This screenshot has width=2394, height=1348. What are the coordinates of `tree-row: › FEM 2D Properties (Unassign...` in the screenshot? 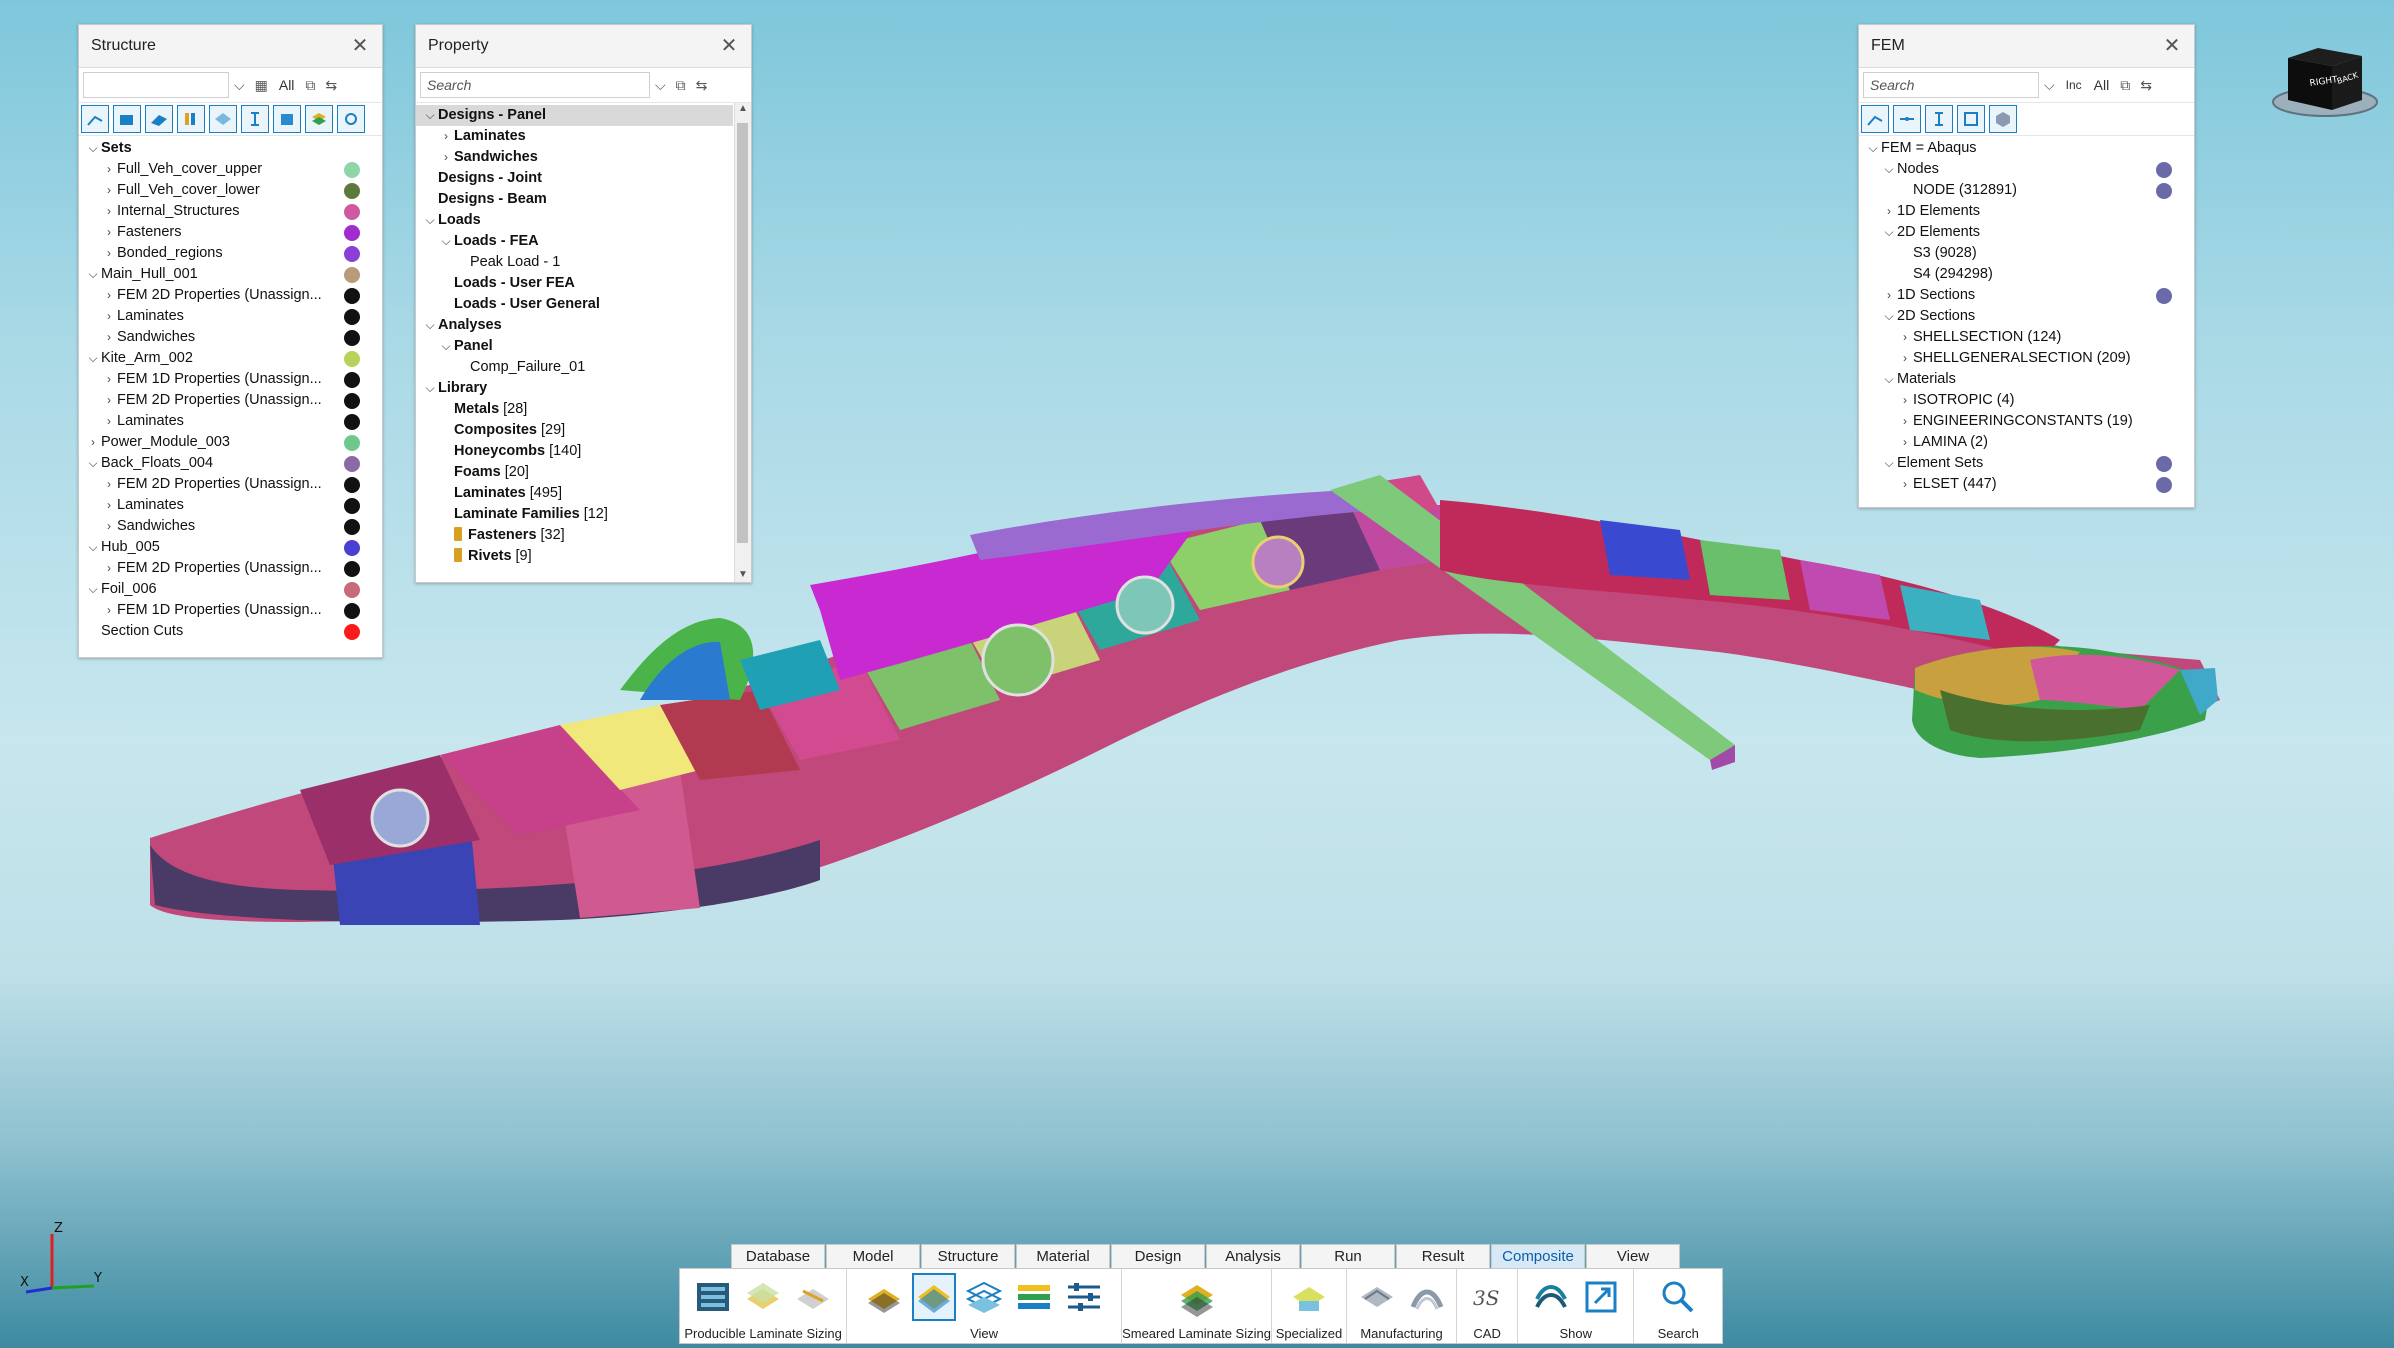 It's located at (230, 295).